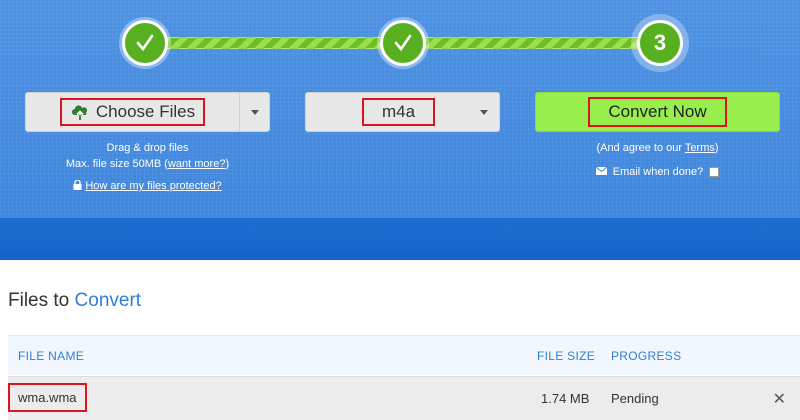 The height and width of the screenshot is (420, 800). Describe the element at coordinates (77, 187) in the screenshot. I see `lock-icon` at that location.